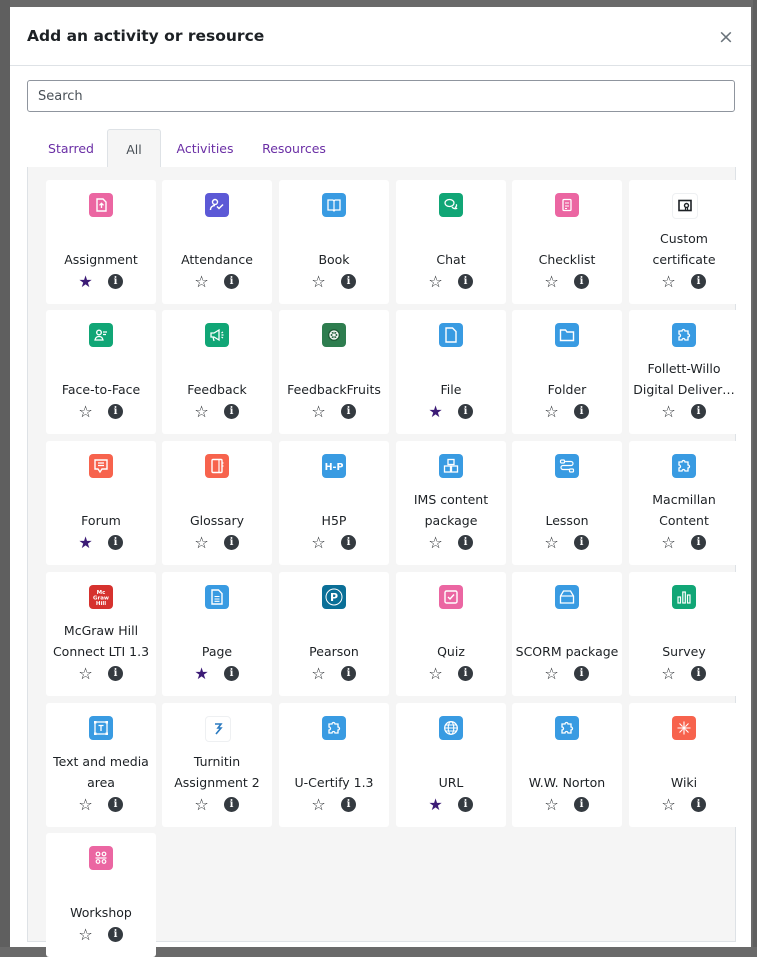 The height and width of the screenshot is (957, 757). What do you see at coordinates (567, 634) in the screenshot?
I see `activity-tile-scorm-package: SCORM package ☆ i` at bounding box center [567, 634].